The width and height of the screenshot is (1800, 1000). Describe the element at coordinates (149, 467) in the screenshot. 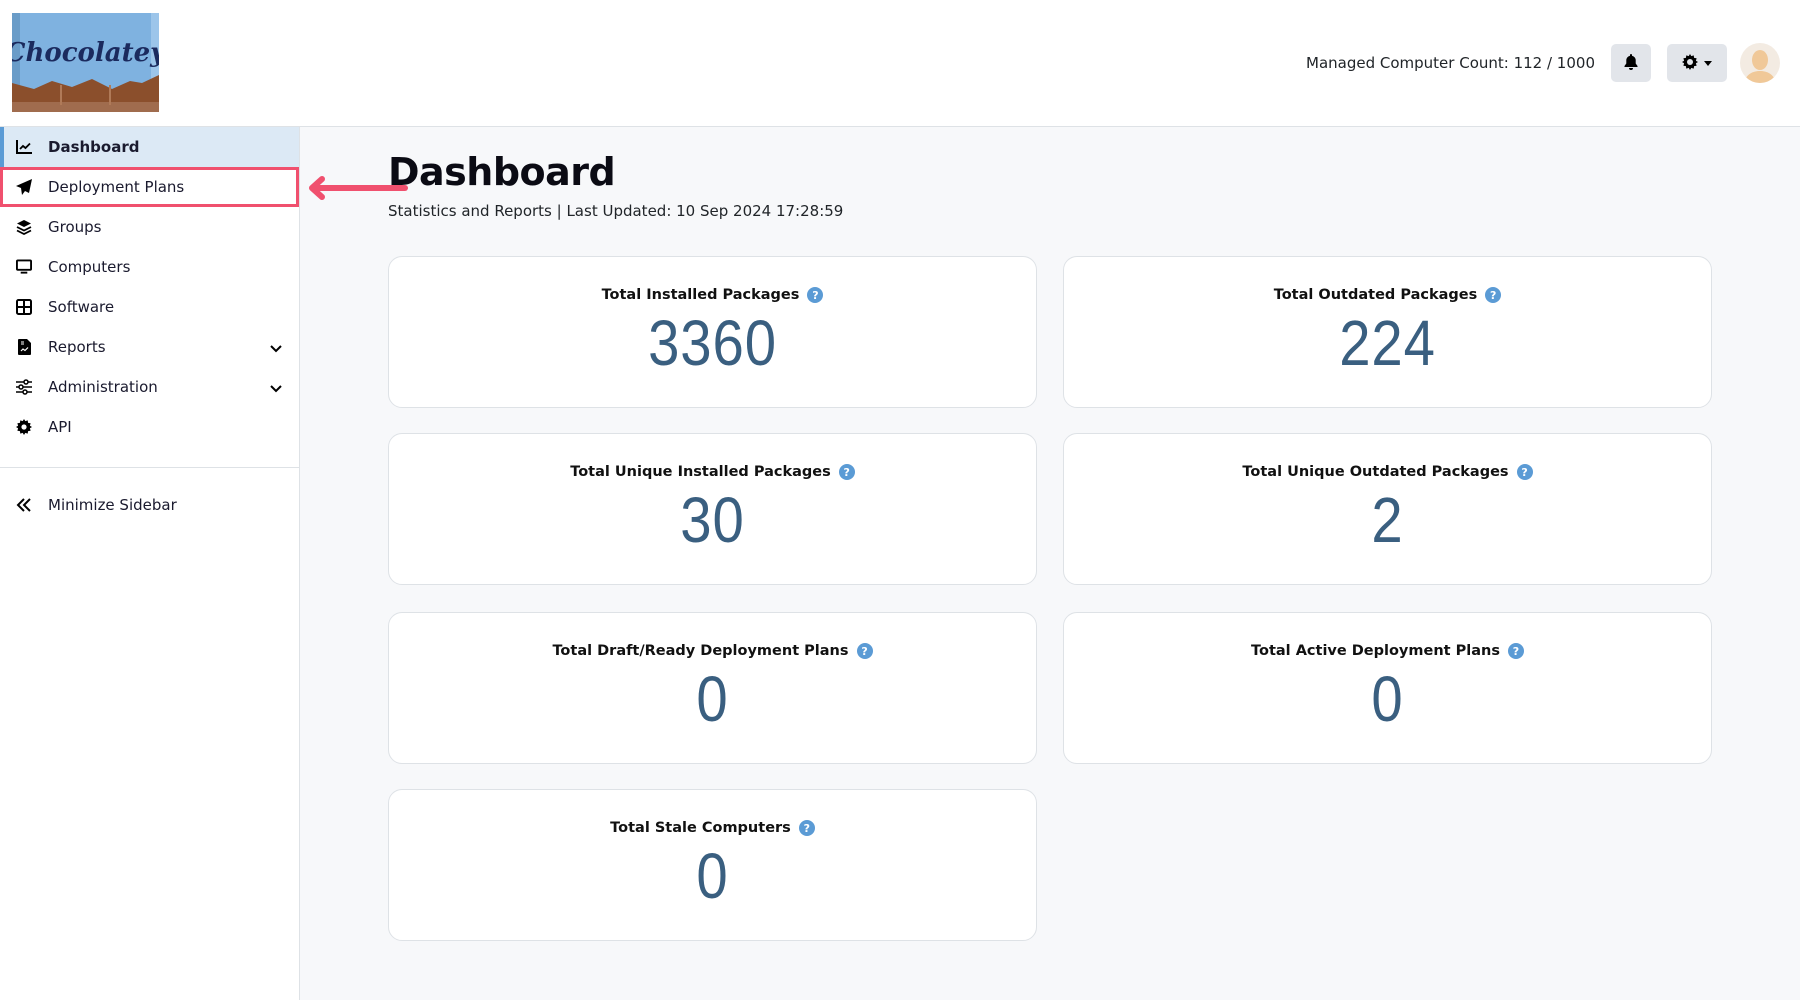

I see `sidebar-divider` at that location.